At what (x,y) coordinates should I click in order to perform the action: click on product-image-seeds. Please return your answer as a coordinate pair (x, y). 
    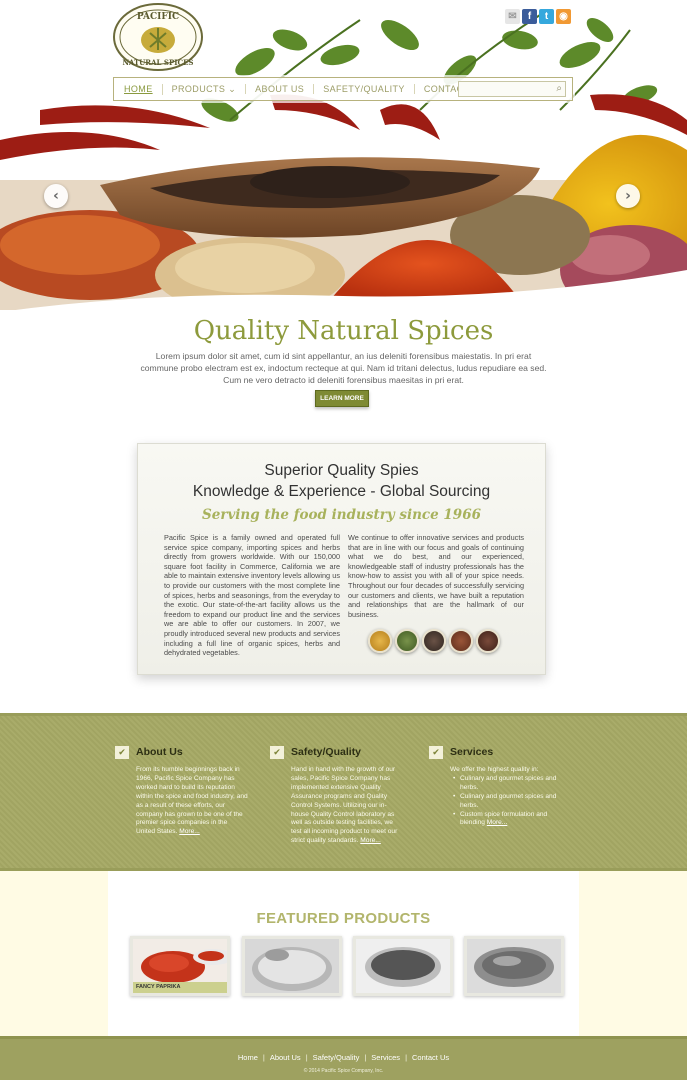
    Looking at the image, I should click on (403, 966).